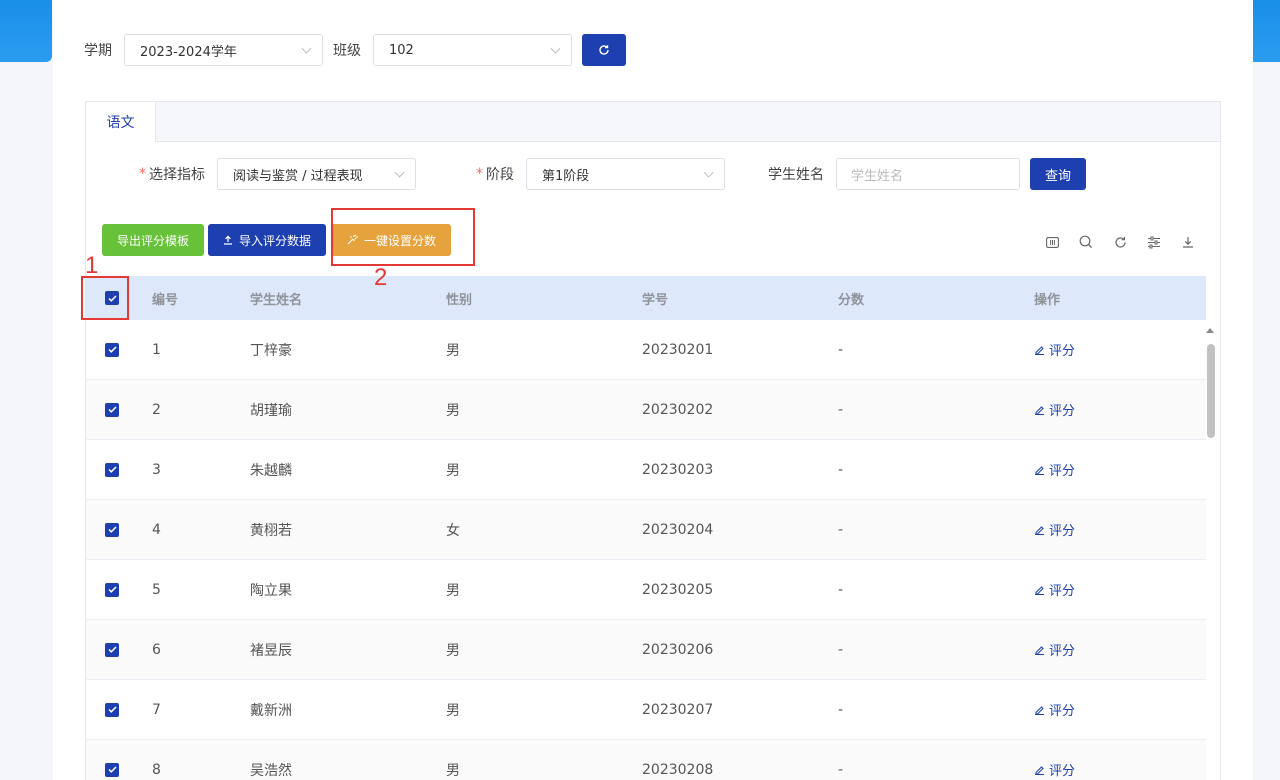 Image resolution: width=1280 pixels, height=780 pixels. I want to click on decor-right, so click(1266, 31).